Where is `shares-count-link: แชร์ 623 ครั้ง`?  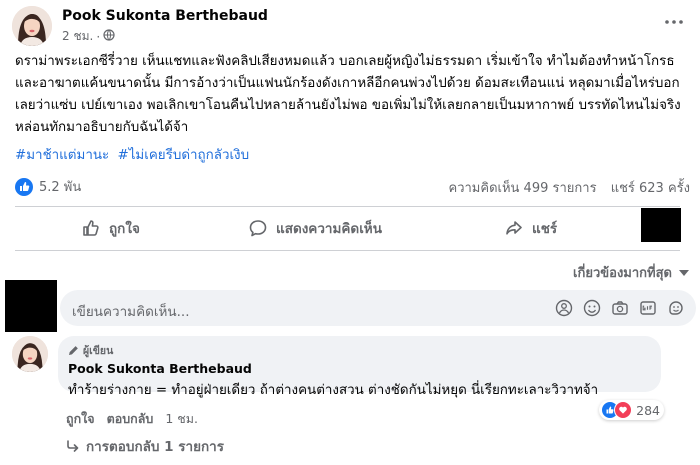 shares-count-link: แชร์ 623 ครั้ง is located at coordinates (650, 188).